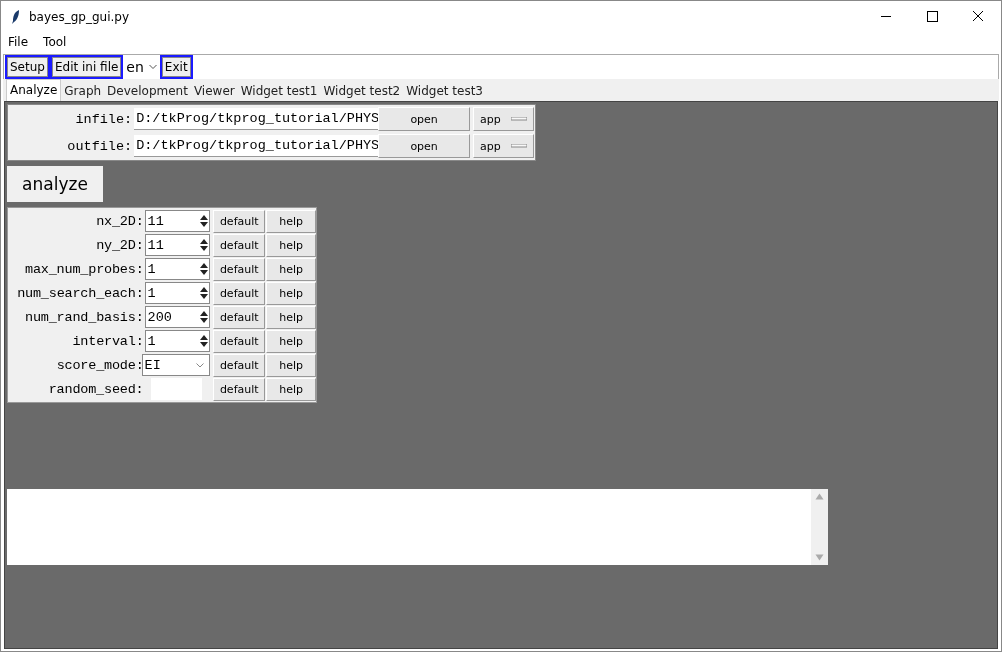 The width and height of the screenshot is (1002, 652). What do you see at coordinates (147, 91) in the screenshot?
I see `tab: Development` at bounding box center [147, 91].